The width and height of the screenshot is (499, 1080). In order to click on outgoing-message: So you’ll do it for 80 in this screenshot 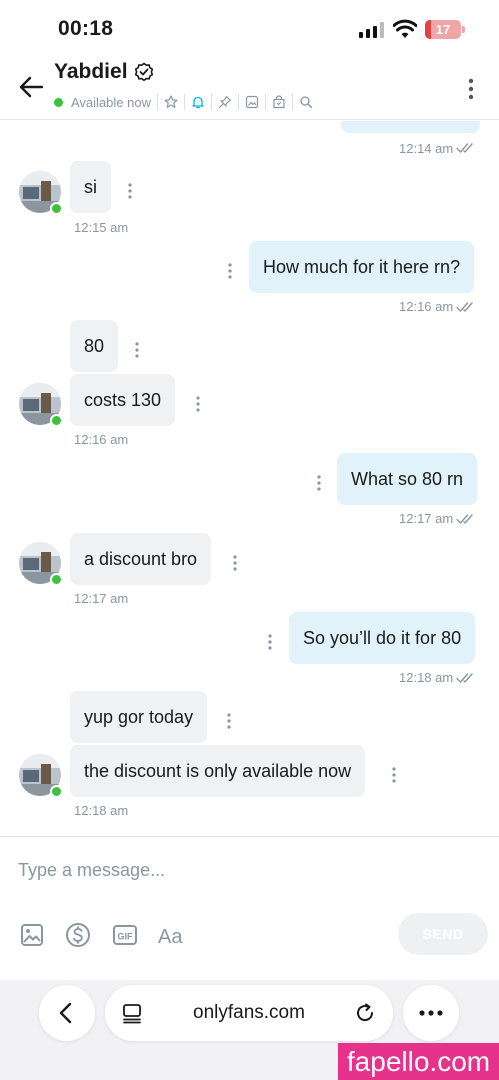, I will do `click(382, 638)`.